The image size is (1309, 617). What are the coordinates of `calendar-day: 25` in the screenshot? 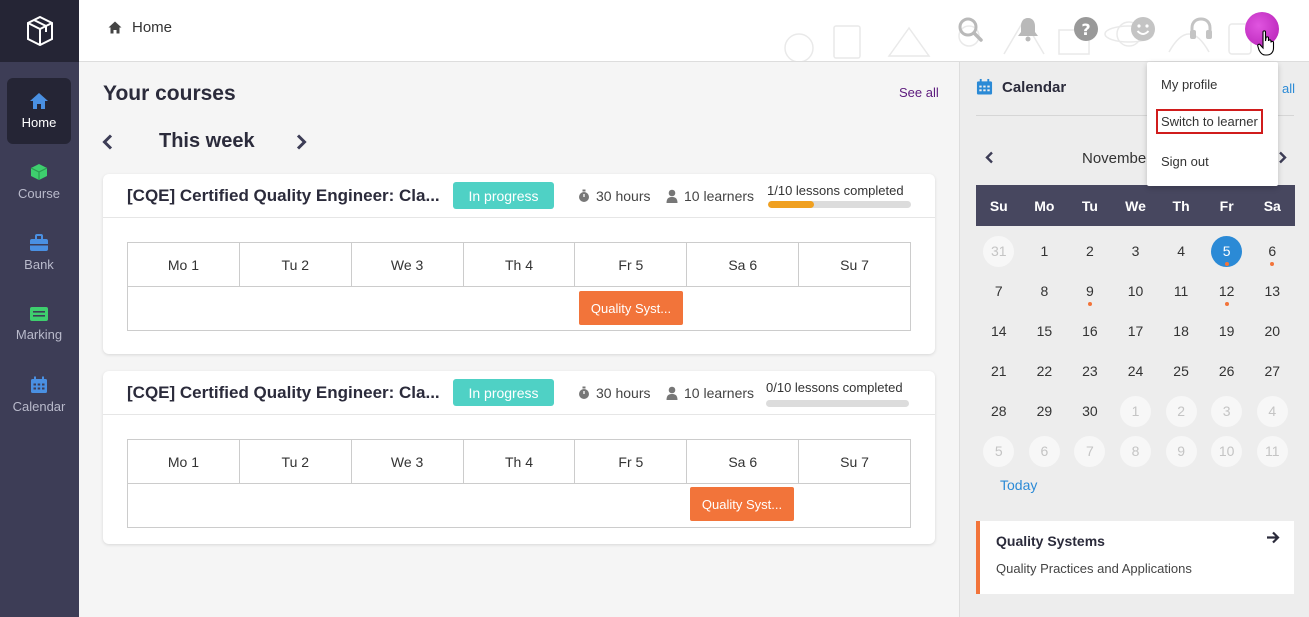 It's located at (1181, 371).